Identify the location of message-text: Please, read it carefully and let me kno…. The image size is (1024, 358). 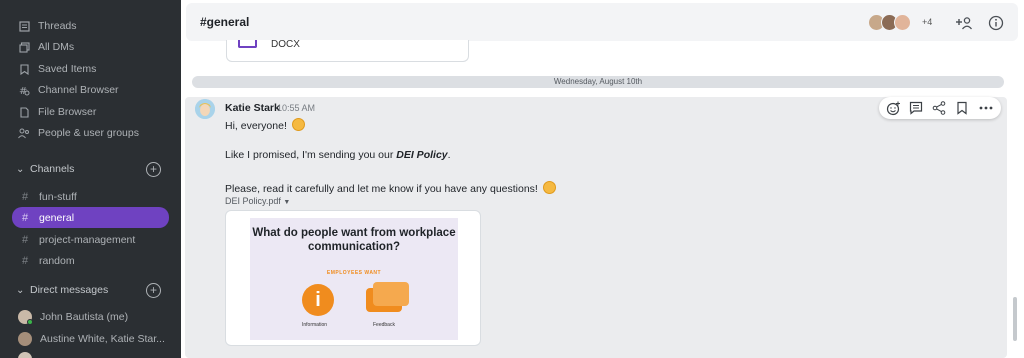
(381, 189).